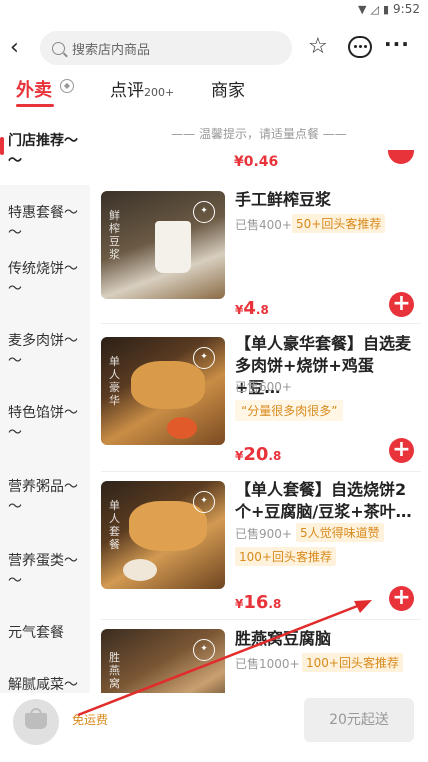 This screenshot has height=762, width=428. I want to click on product-name: 手工鲜榨豆浆, so click(283, 199).